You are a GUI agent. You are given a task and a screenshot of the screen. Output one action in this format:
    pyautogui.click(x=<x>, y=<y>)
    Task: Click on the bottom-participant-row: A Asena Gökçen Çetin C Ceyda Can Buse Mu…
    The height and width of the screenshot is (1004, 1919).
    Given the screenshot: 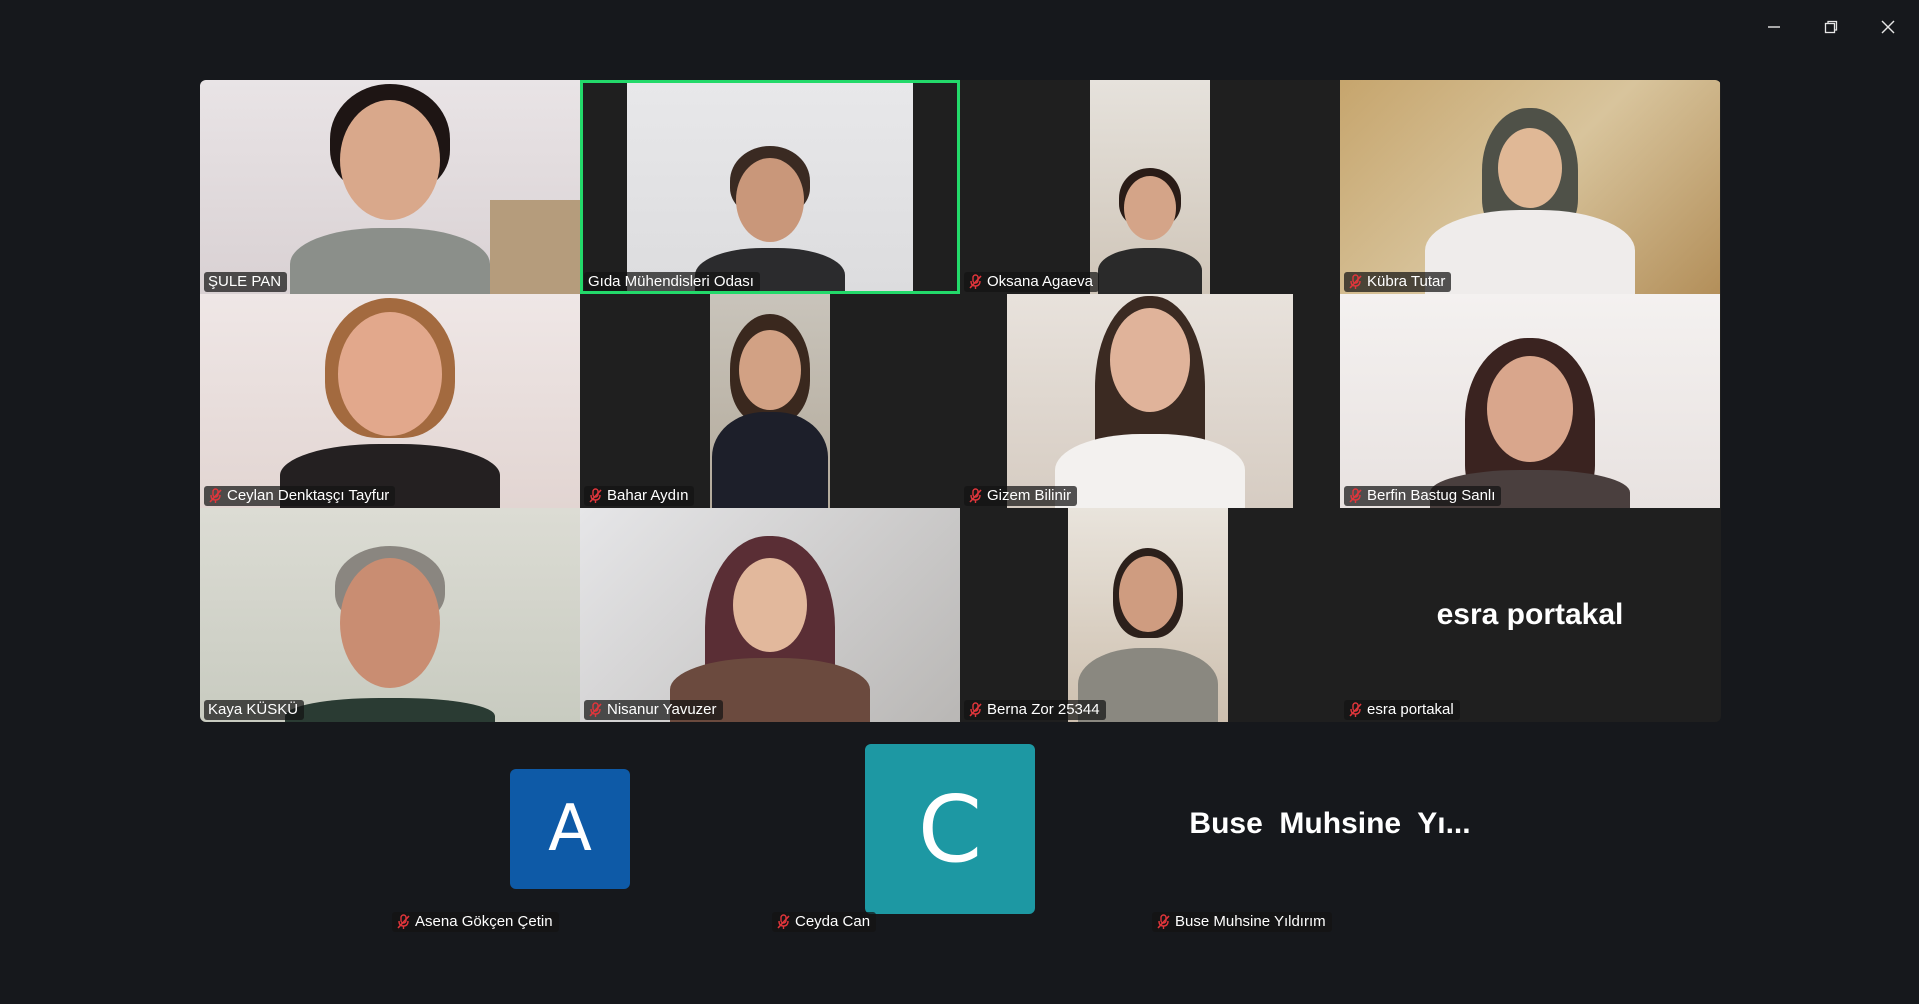 What is the action you would take?
    pyautogui.click(x=955, y=844)
    